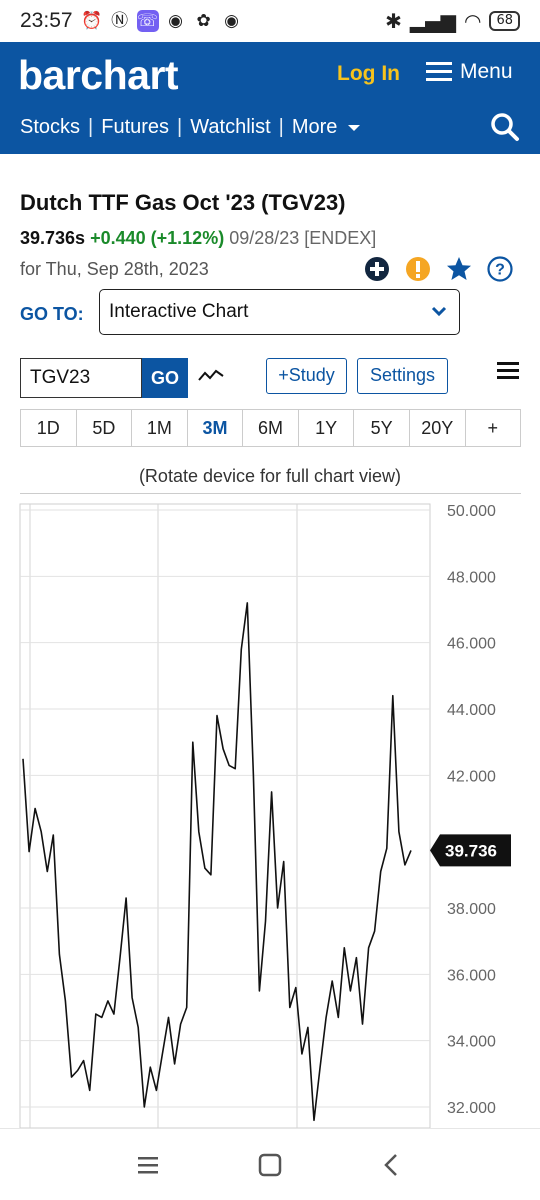 Image resolution: width=540 pixels, height=1200 pixels. I want to click on back-icon, so click(392, 1165).